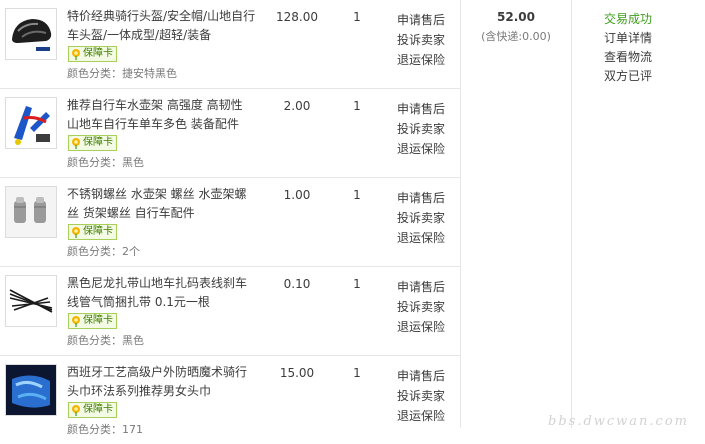 The width and height of the screenshot is (705, 444). Describe the element at coordinates (162, 204) in the screenshot. I see `item-title: 不锈钢螺丝 水壶架 螺丝 水壶架螺丝 货架螺丝 自行车配件` at that location.